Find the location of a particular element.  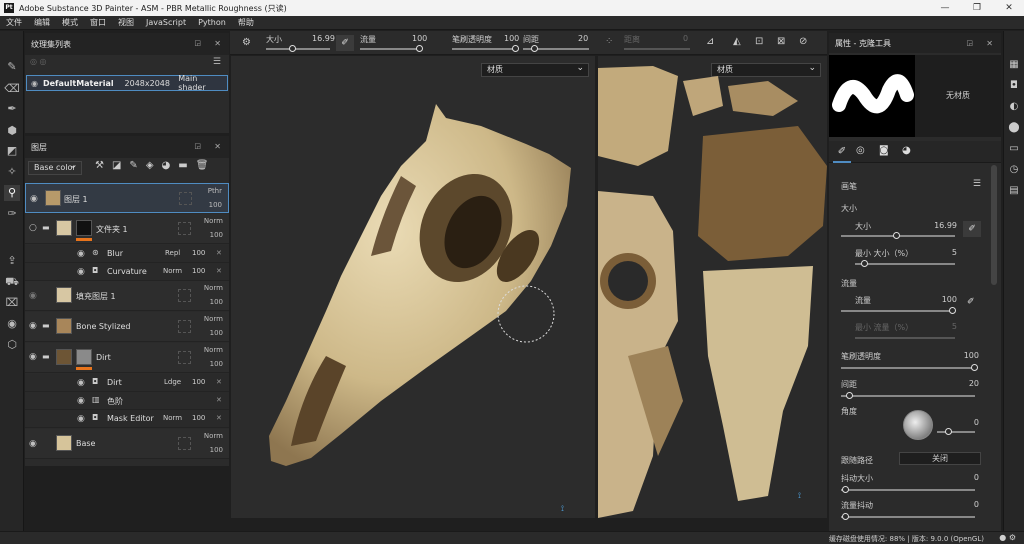

maximize-button: ❐ is located at coordinates (977, 8).